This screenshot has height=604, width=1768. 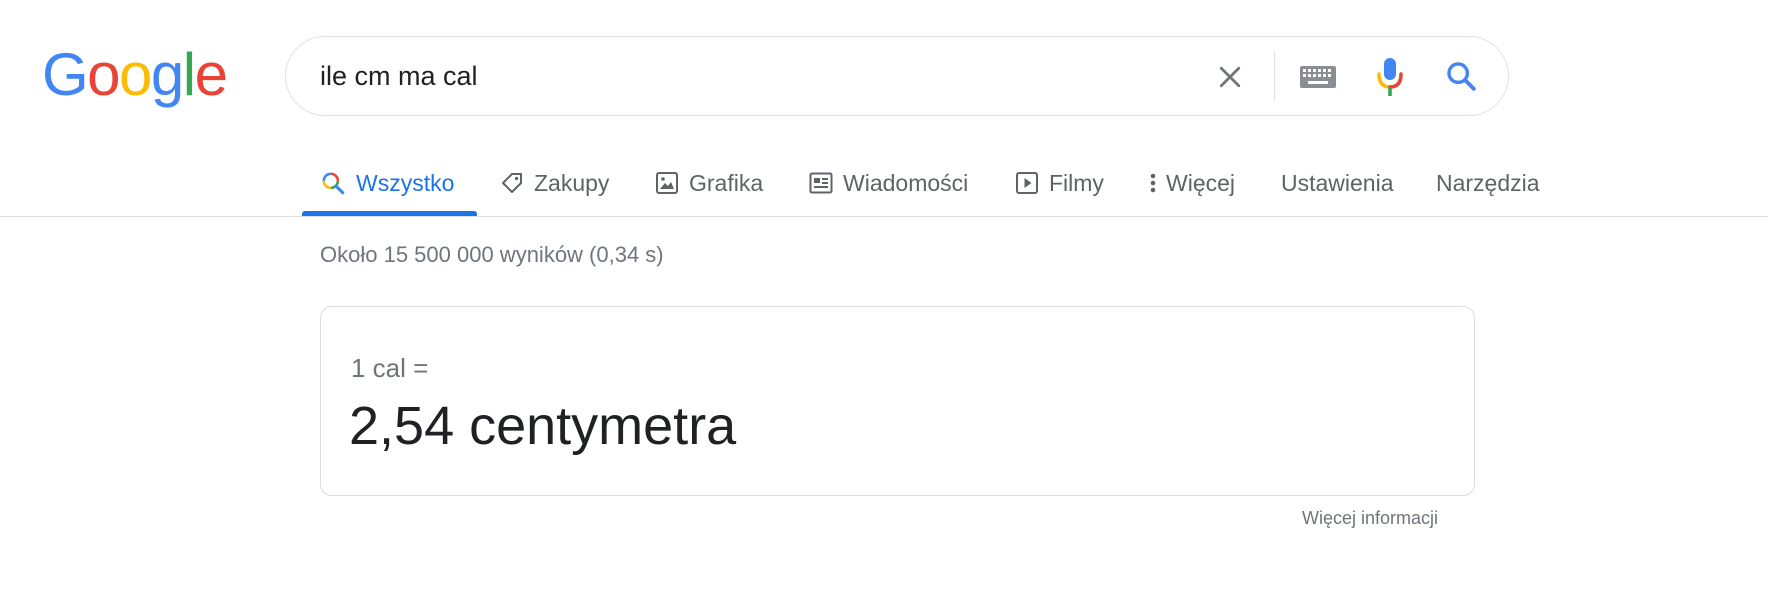 I want to click on search-input, so click(x=750, y=76).